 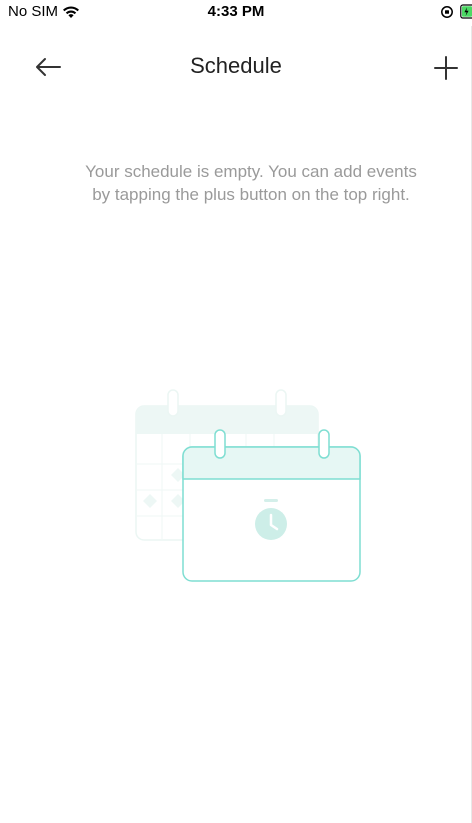 I want to click on calendar-timer-icon, so click(x=248, y=485).